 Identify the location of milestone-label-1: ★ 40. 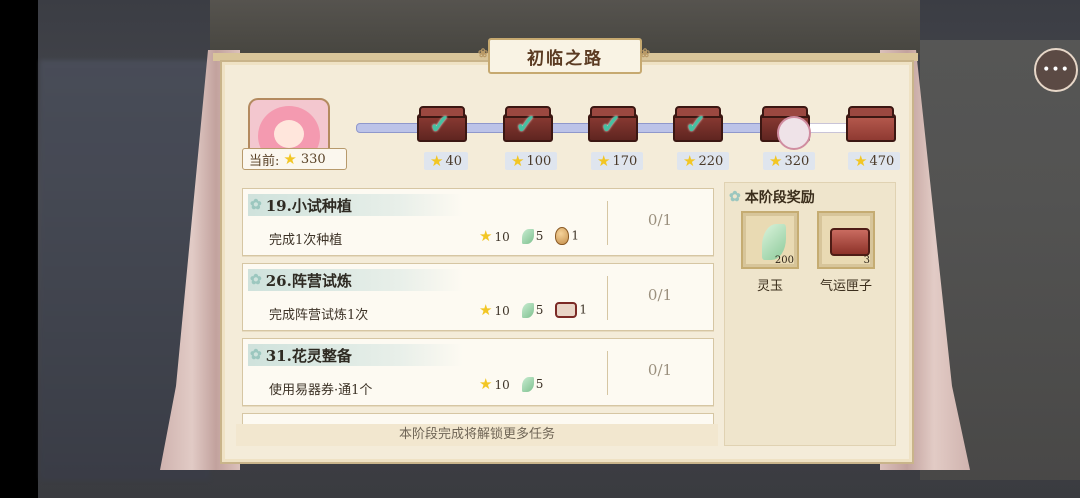
(446, 161).